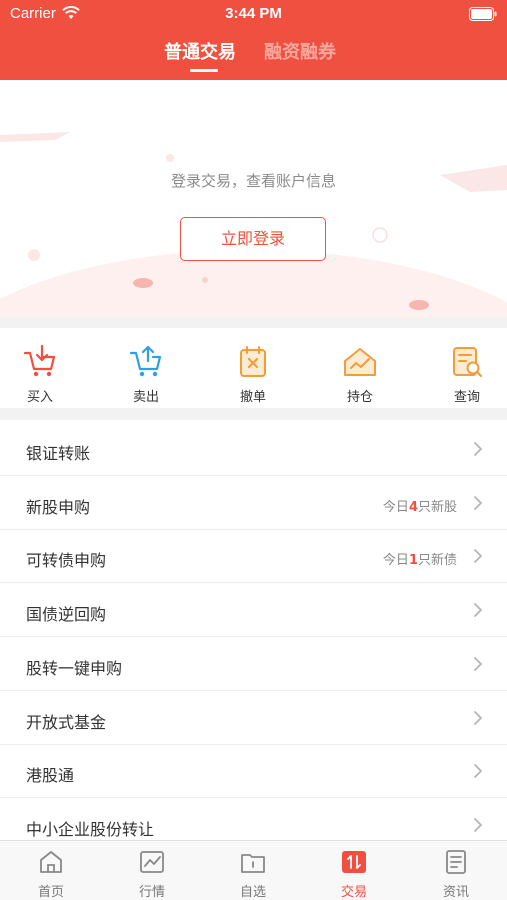  What do you see at coordinates (253, 361) in the screenshot?
I see `cancel-order-icon` at bounding box center [253, 361].